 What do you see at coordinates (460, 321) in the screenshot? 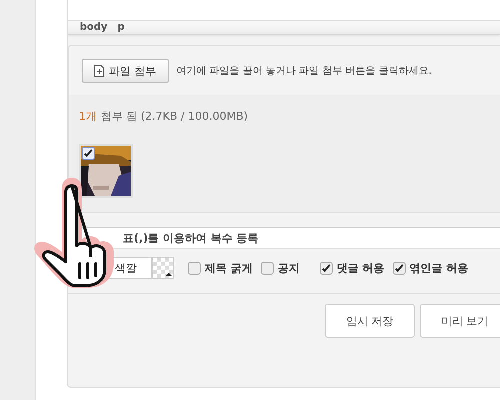
I see `action-button: 미리 보기` at bounding box center [460, 321].